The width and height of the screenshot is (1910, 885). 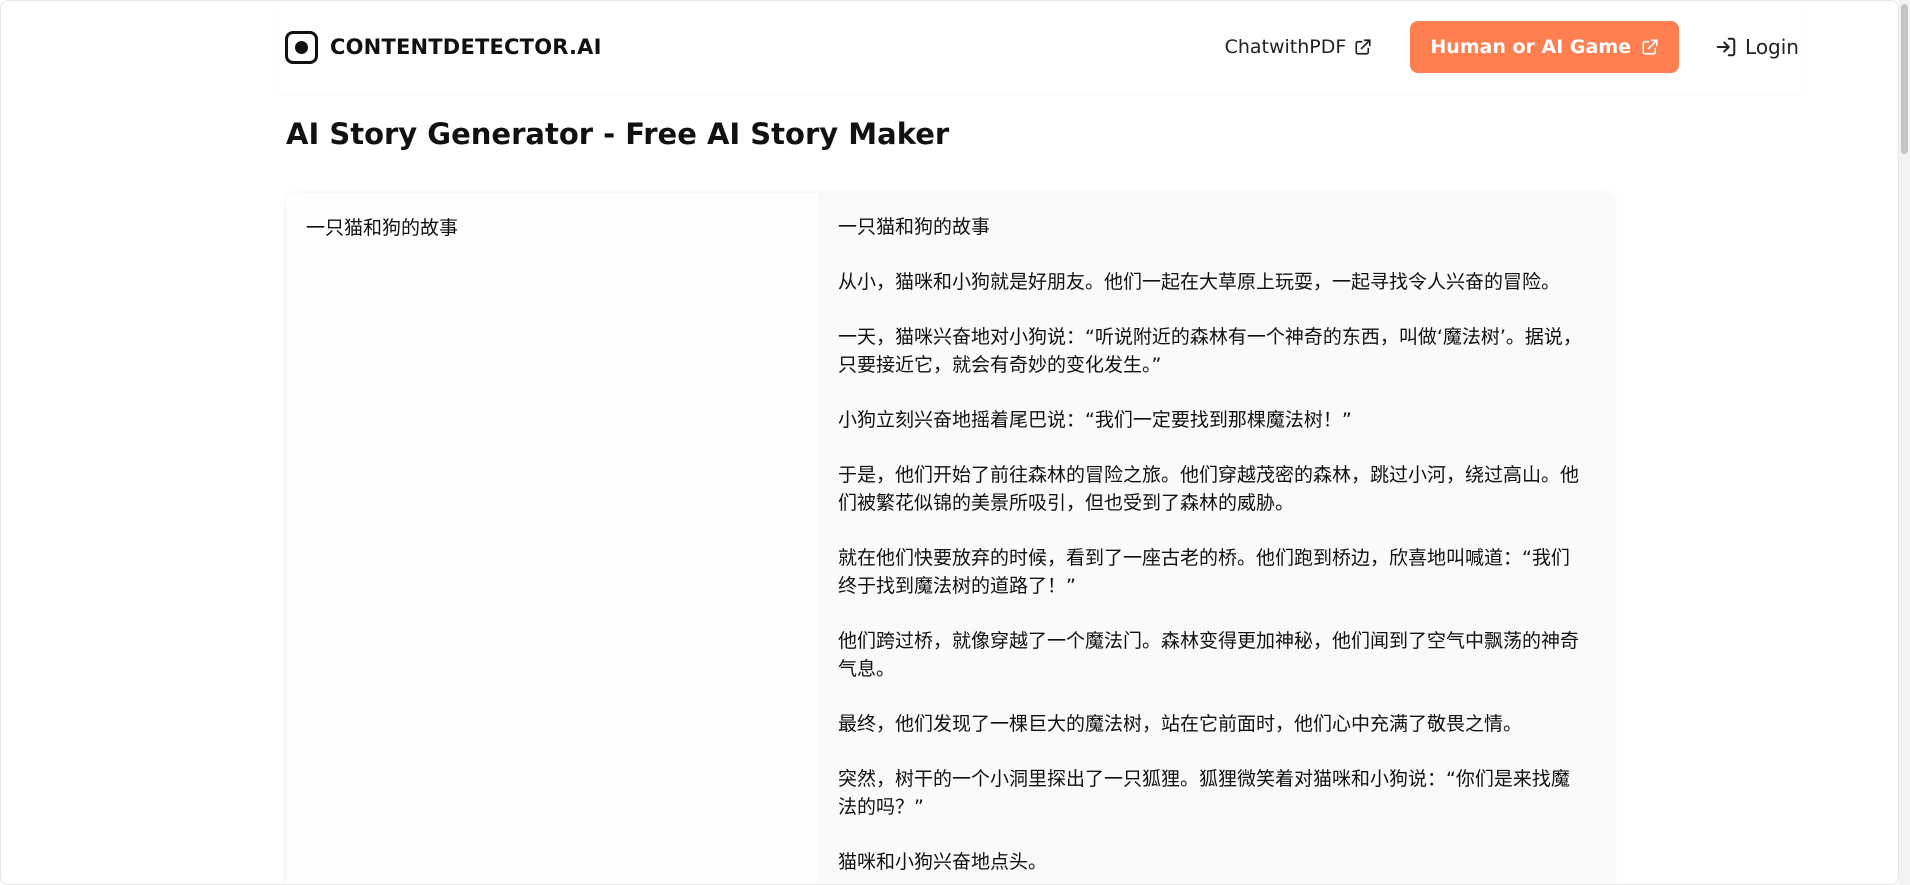 I want to click on human-or-ai-game-button: Human or AI Game, so click(x=1545, y=47).